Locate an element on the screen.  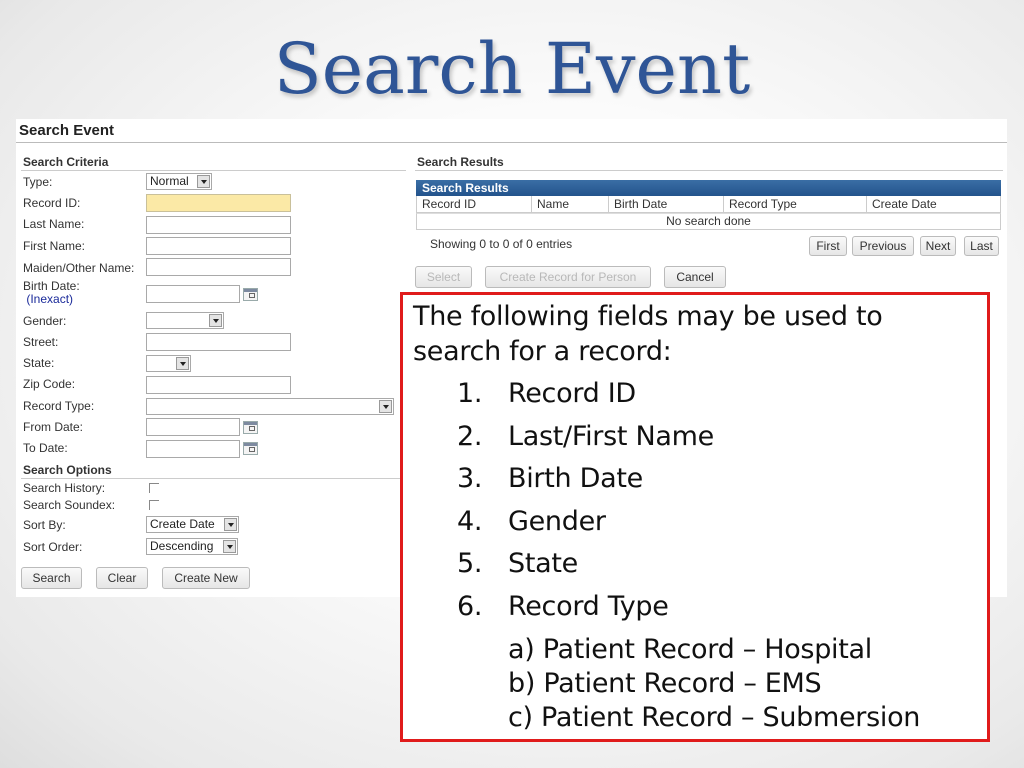
zip-code-input is located at coordinates (218, 385).